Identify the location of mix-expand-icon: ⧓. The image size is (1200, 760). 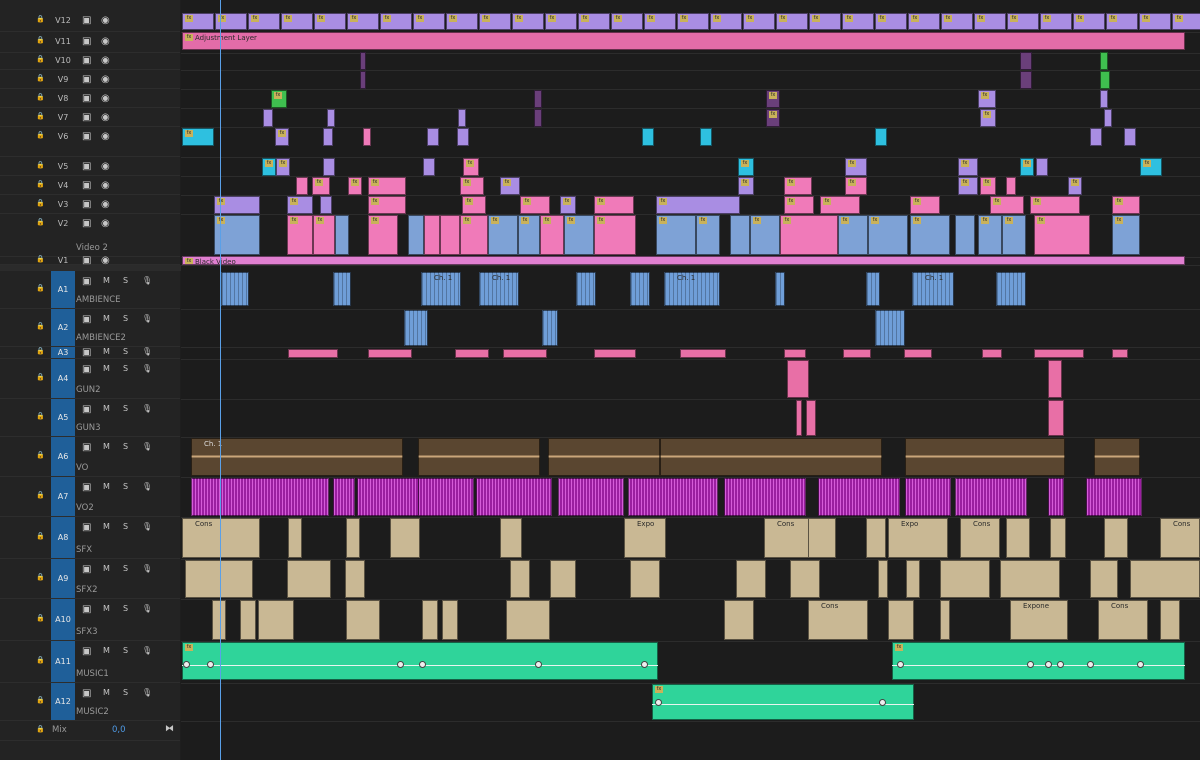
(169, 729).